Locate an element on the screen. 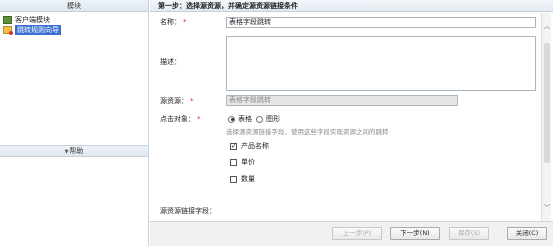 The width and height of the screenshot is (553, 246). next-step-button: 下一步(N) is located at coordinates (415, 233).